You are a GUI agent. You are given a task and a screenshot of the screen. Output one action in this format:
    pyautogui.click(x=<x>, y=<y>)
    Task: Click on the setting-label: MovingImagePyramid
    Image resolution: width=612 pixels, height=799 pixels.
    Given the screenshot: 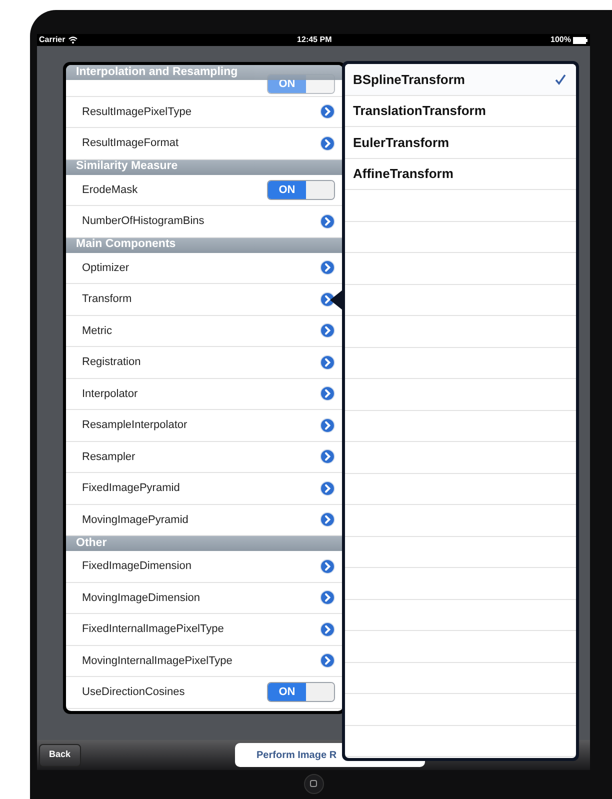 What is the action you would take?
    pyautogui.click(x=135, y=520)
    